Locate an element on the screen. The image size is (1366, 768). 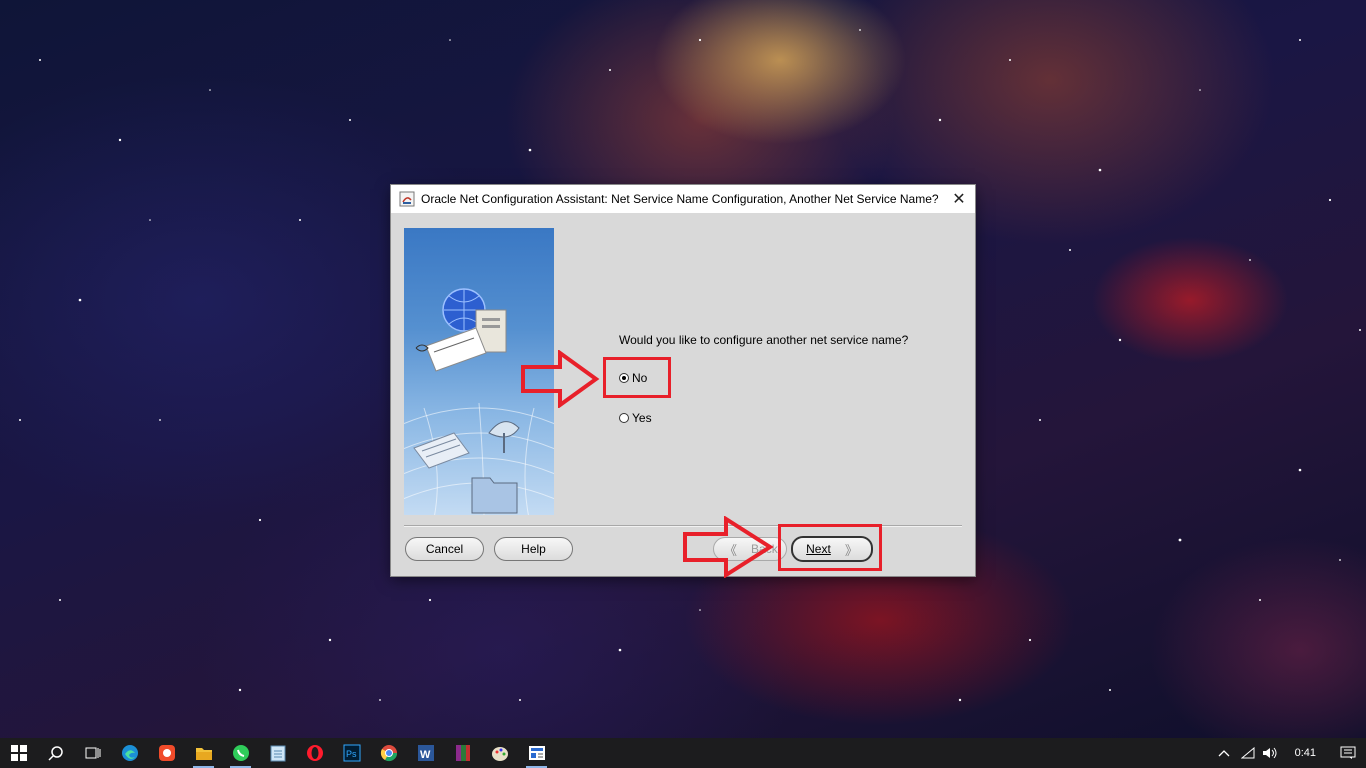
whatsapp-icon is located at coordinates (240, 753).